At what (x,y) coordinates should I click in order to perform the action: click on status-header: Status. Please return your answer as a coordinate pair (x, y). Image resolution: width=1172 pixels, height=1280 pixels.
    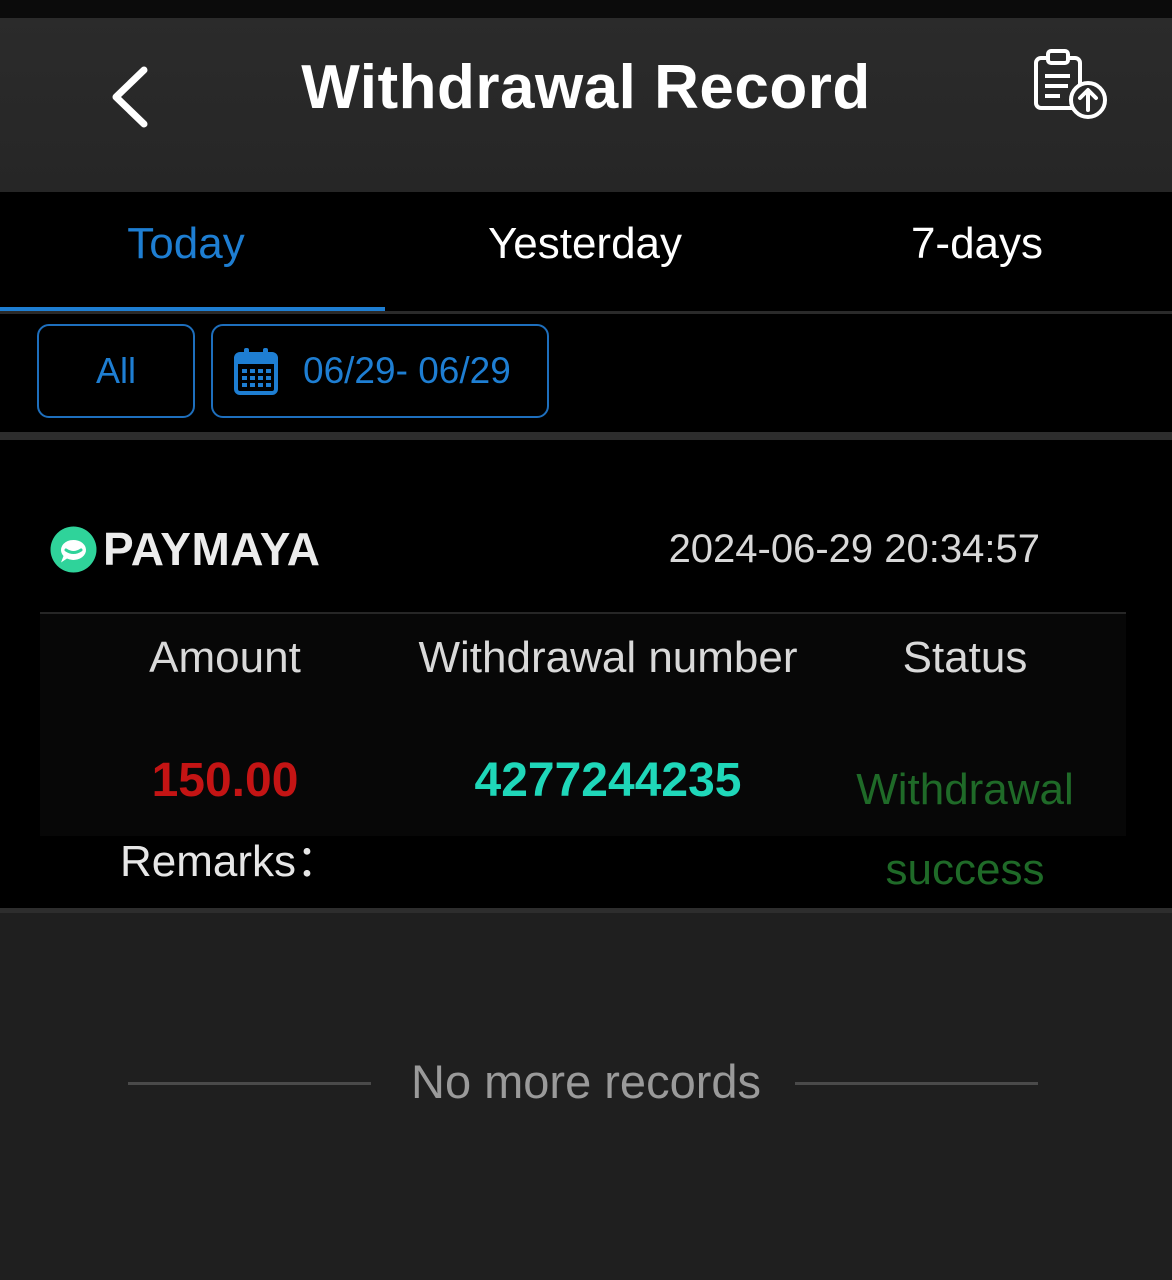
    Looking at the image, I should click on (965, 657).